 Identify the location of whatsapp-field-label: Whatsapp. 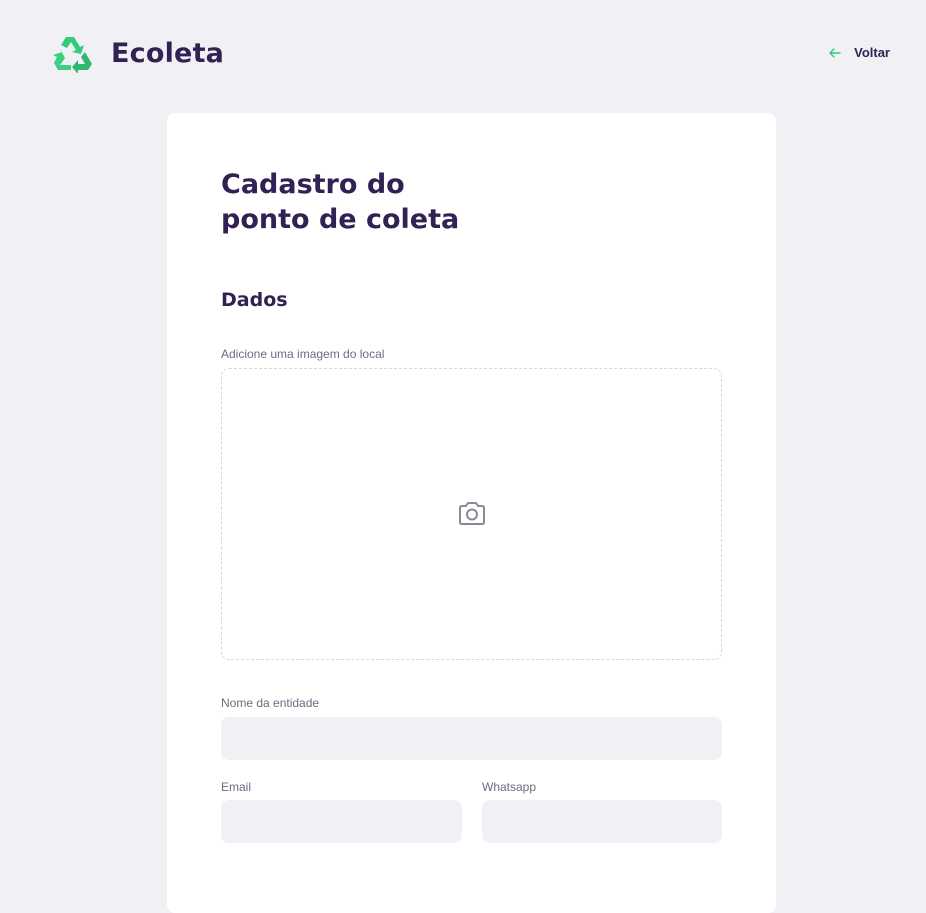
(509, 787).